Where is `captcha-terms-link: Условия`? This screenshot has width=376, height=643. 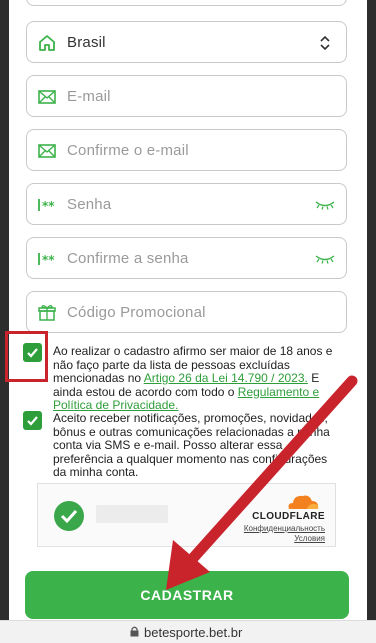 captcha-terms-link: Условия is located at coordinates (284, 539).